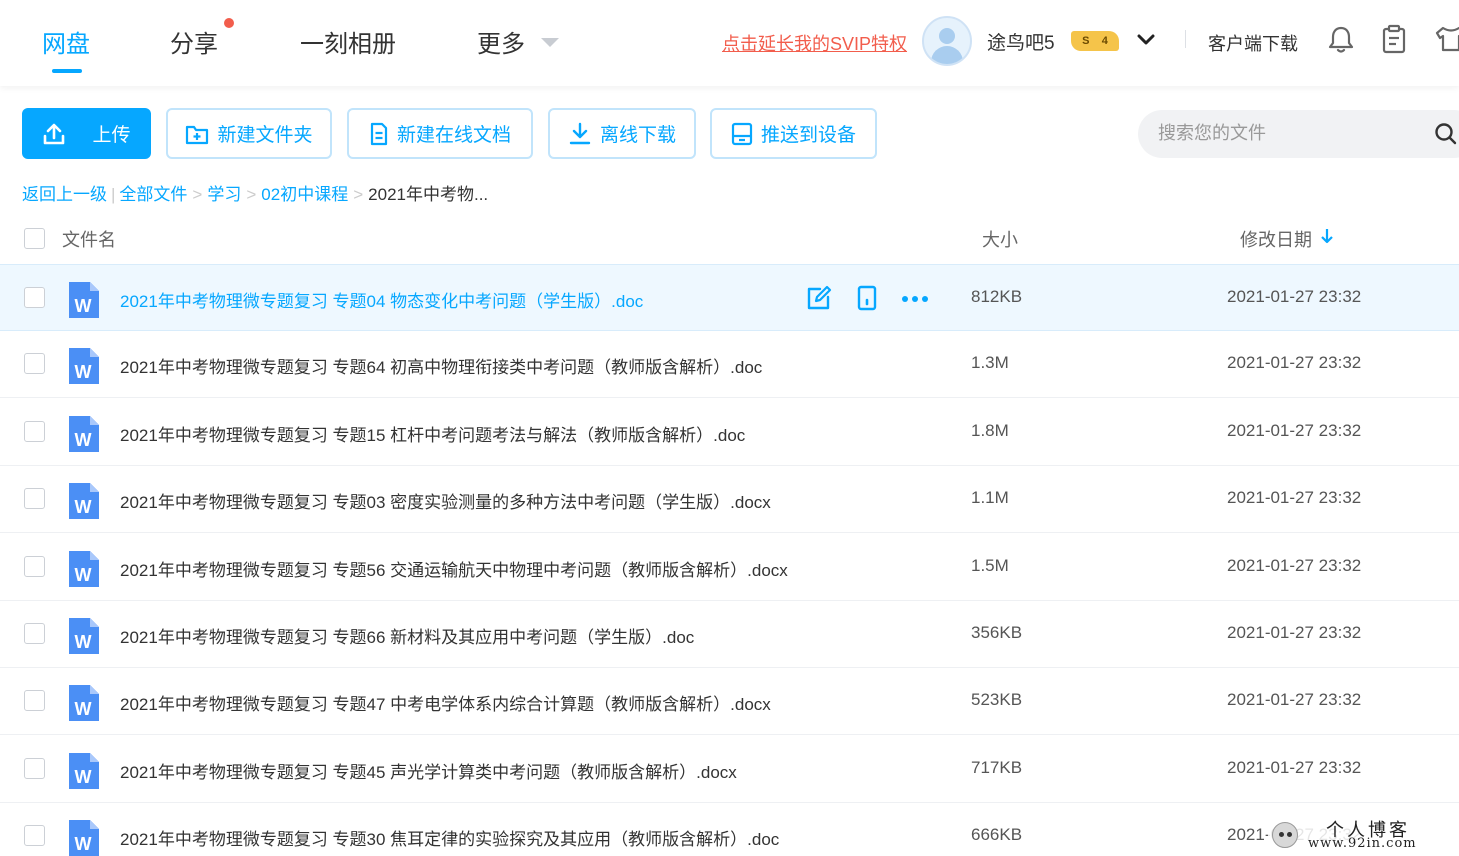  What do you see at coordinates (1341, 39) in the screenshot?
I see `bell-icon` at bounding box center [1341, 39].